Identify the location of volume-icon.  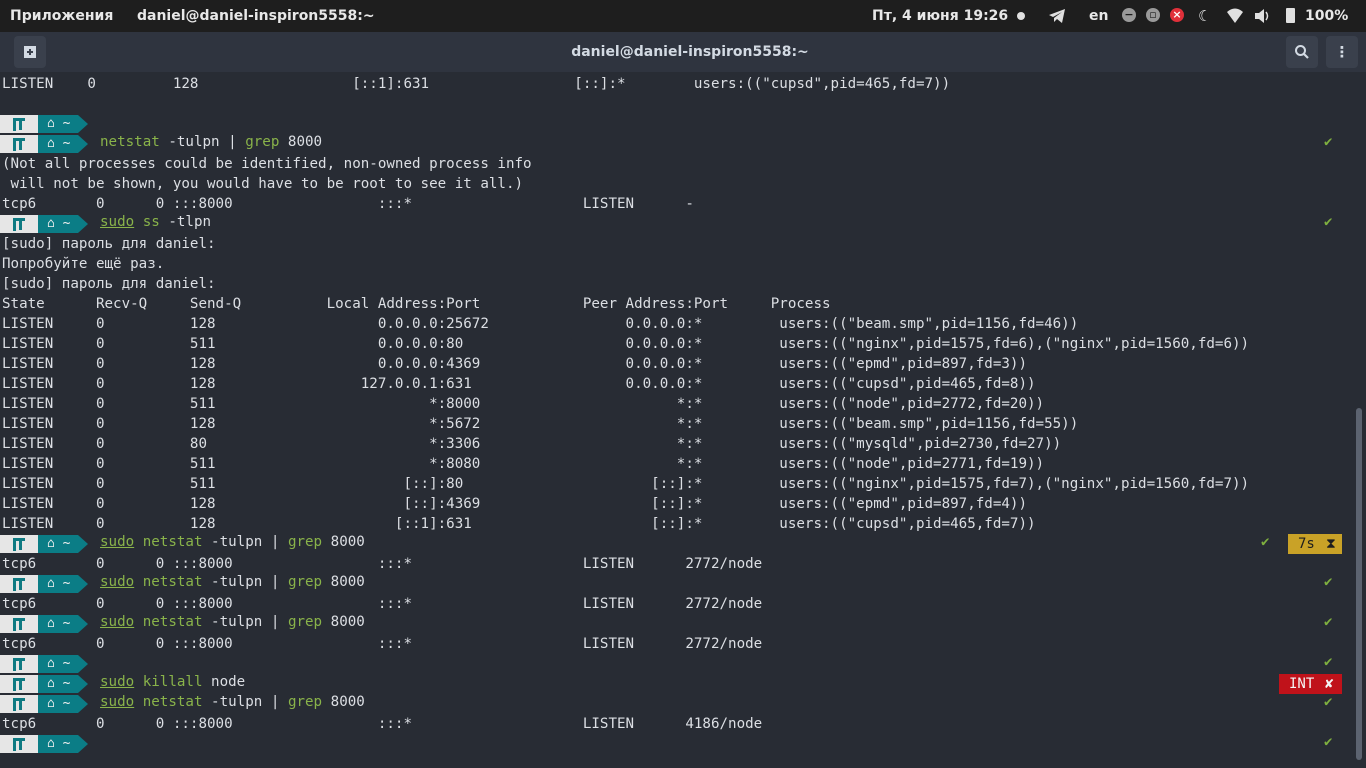
(1263, 16).